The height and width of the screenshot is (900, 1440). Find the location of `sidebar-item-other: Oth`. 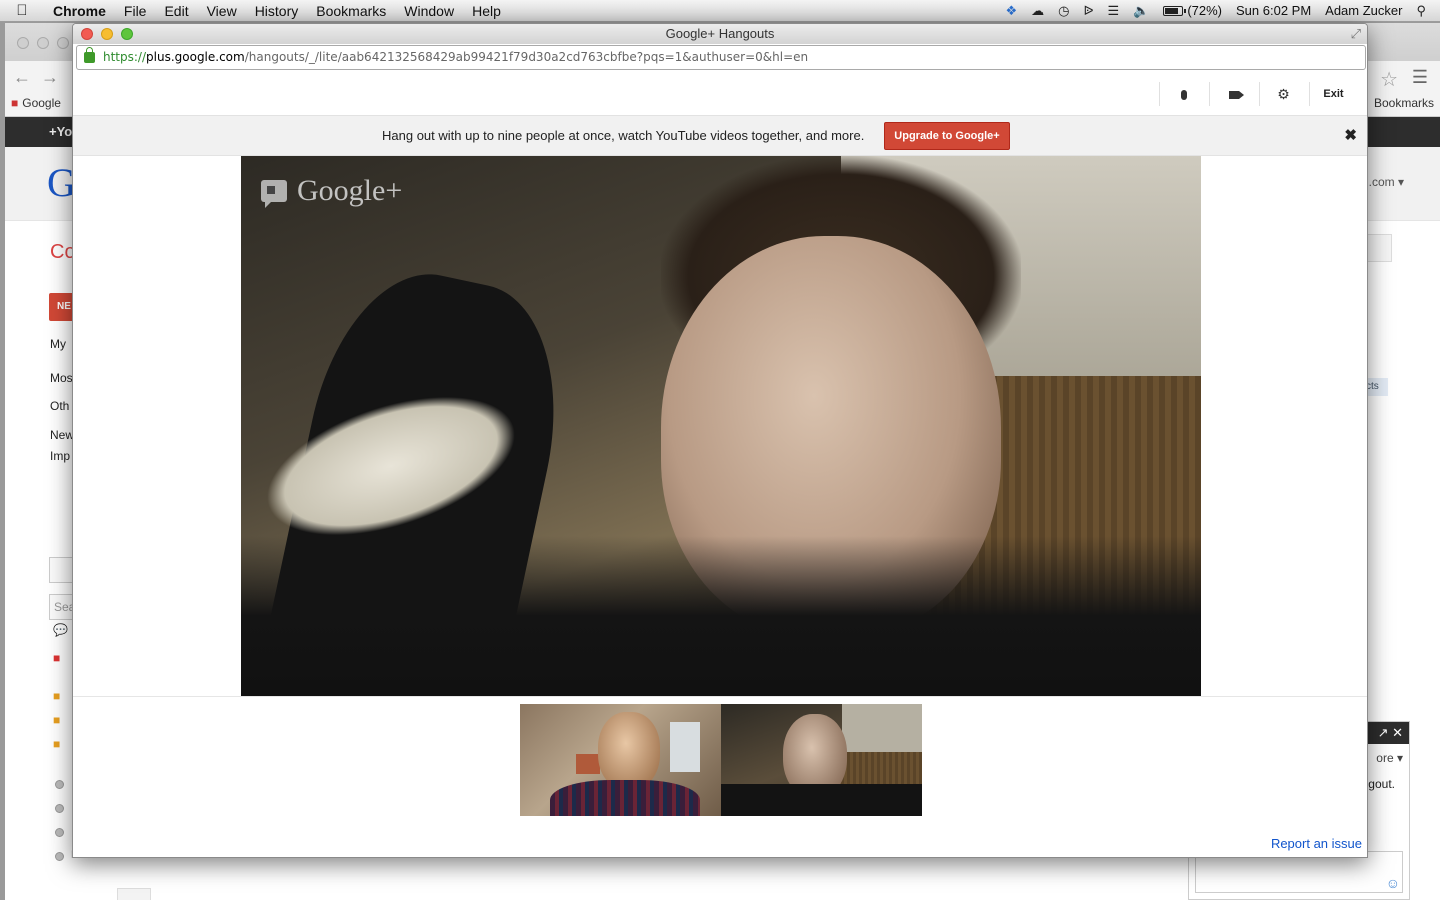

sidebar-item-other: Oth is located at coordinates (59, 406).